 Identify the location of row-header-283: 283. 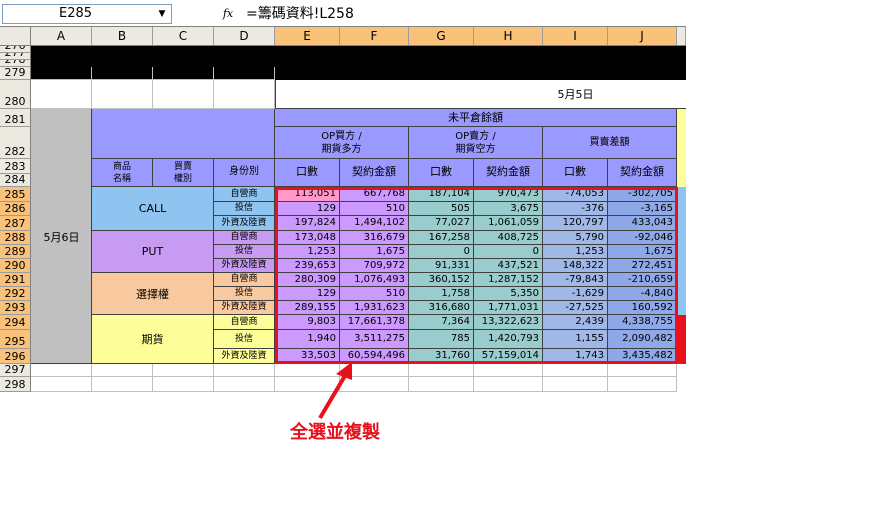
(15, 166).